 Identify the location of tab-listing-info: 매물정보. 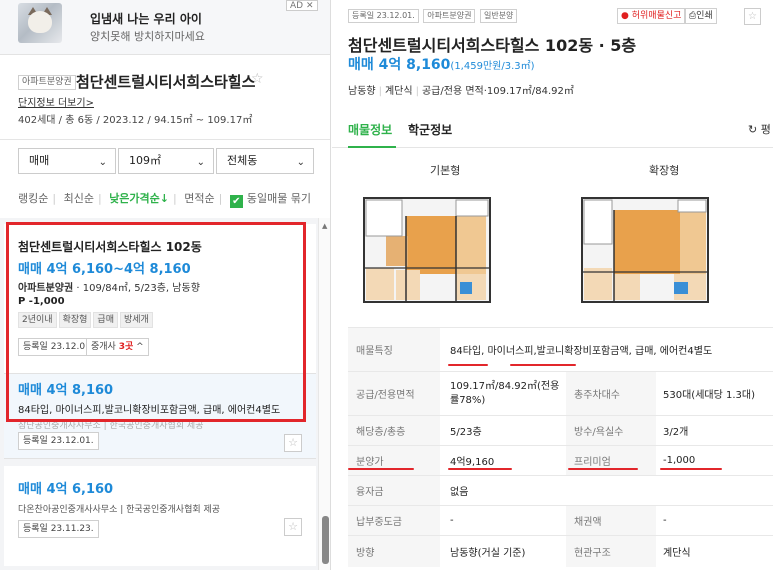
(370, 129).